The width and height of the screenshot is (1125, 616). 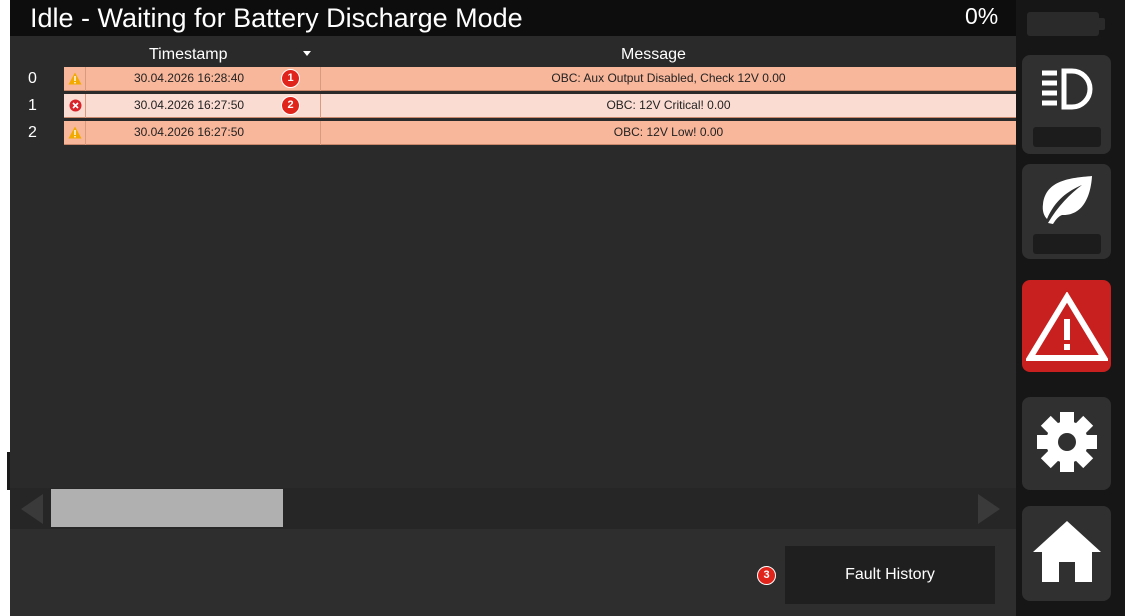 I want to click on row-index: 2, so click(x=32, y=132).